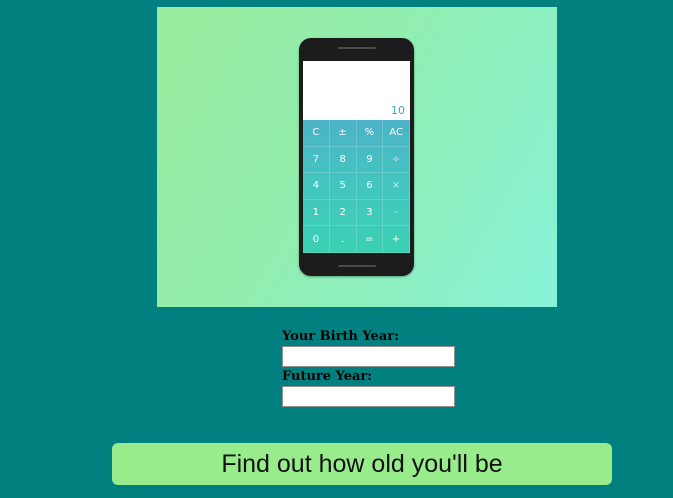 Image resolution: width=673 pixels, height=498 pixels. What do you see at coordinates (316, 133) in the screenshot?
I see `calculator-key: C` at bounding box center [316, 133].